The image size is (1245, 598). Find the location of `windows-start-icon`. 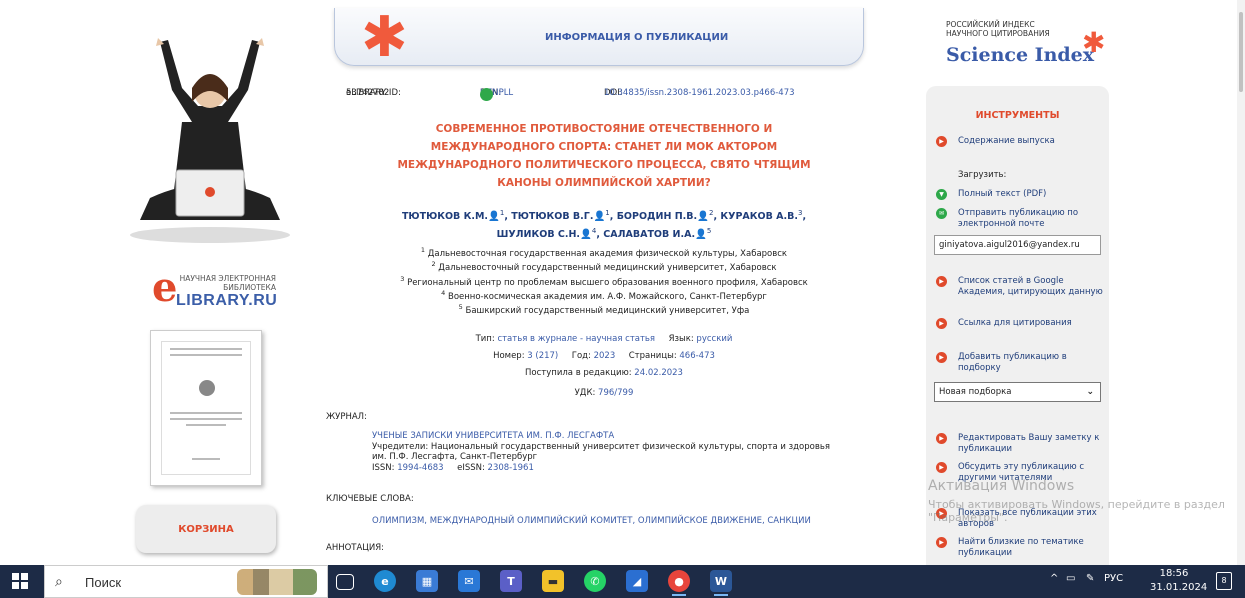

windows-start-icon is located at coordinates (20, 581).